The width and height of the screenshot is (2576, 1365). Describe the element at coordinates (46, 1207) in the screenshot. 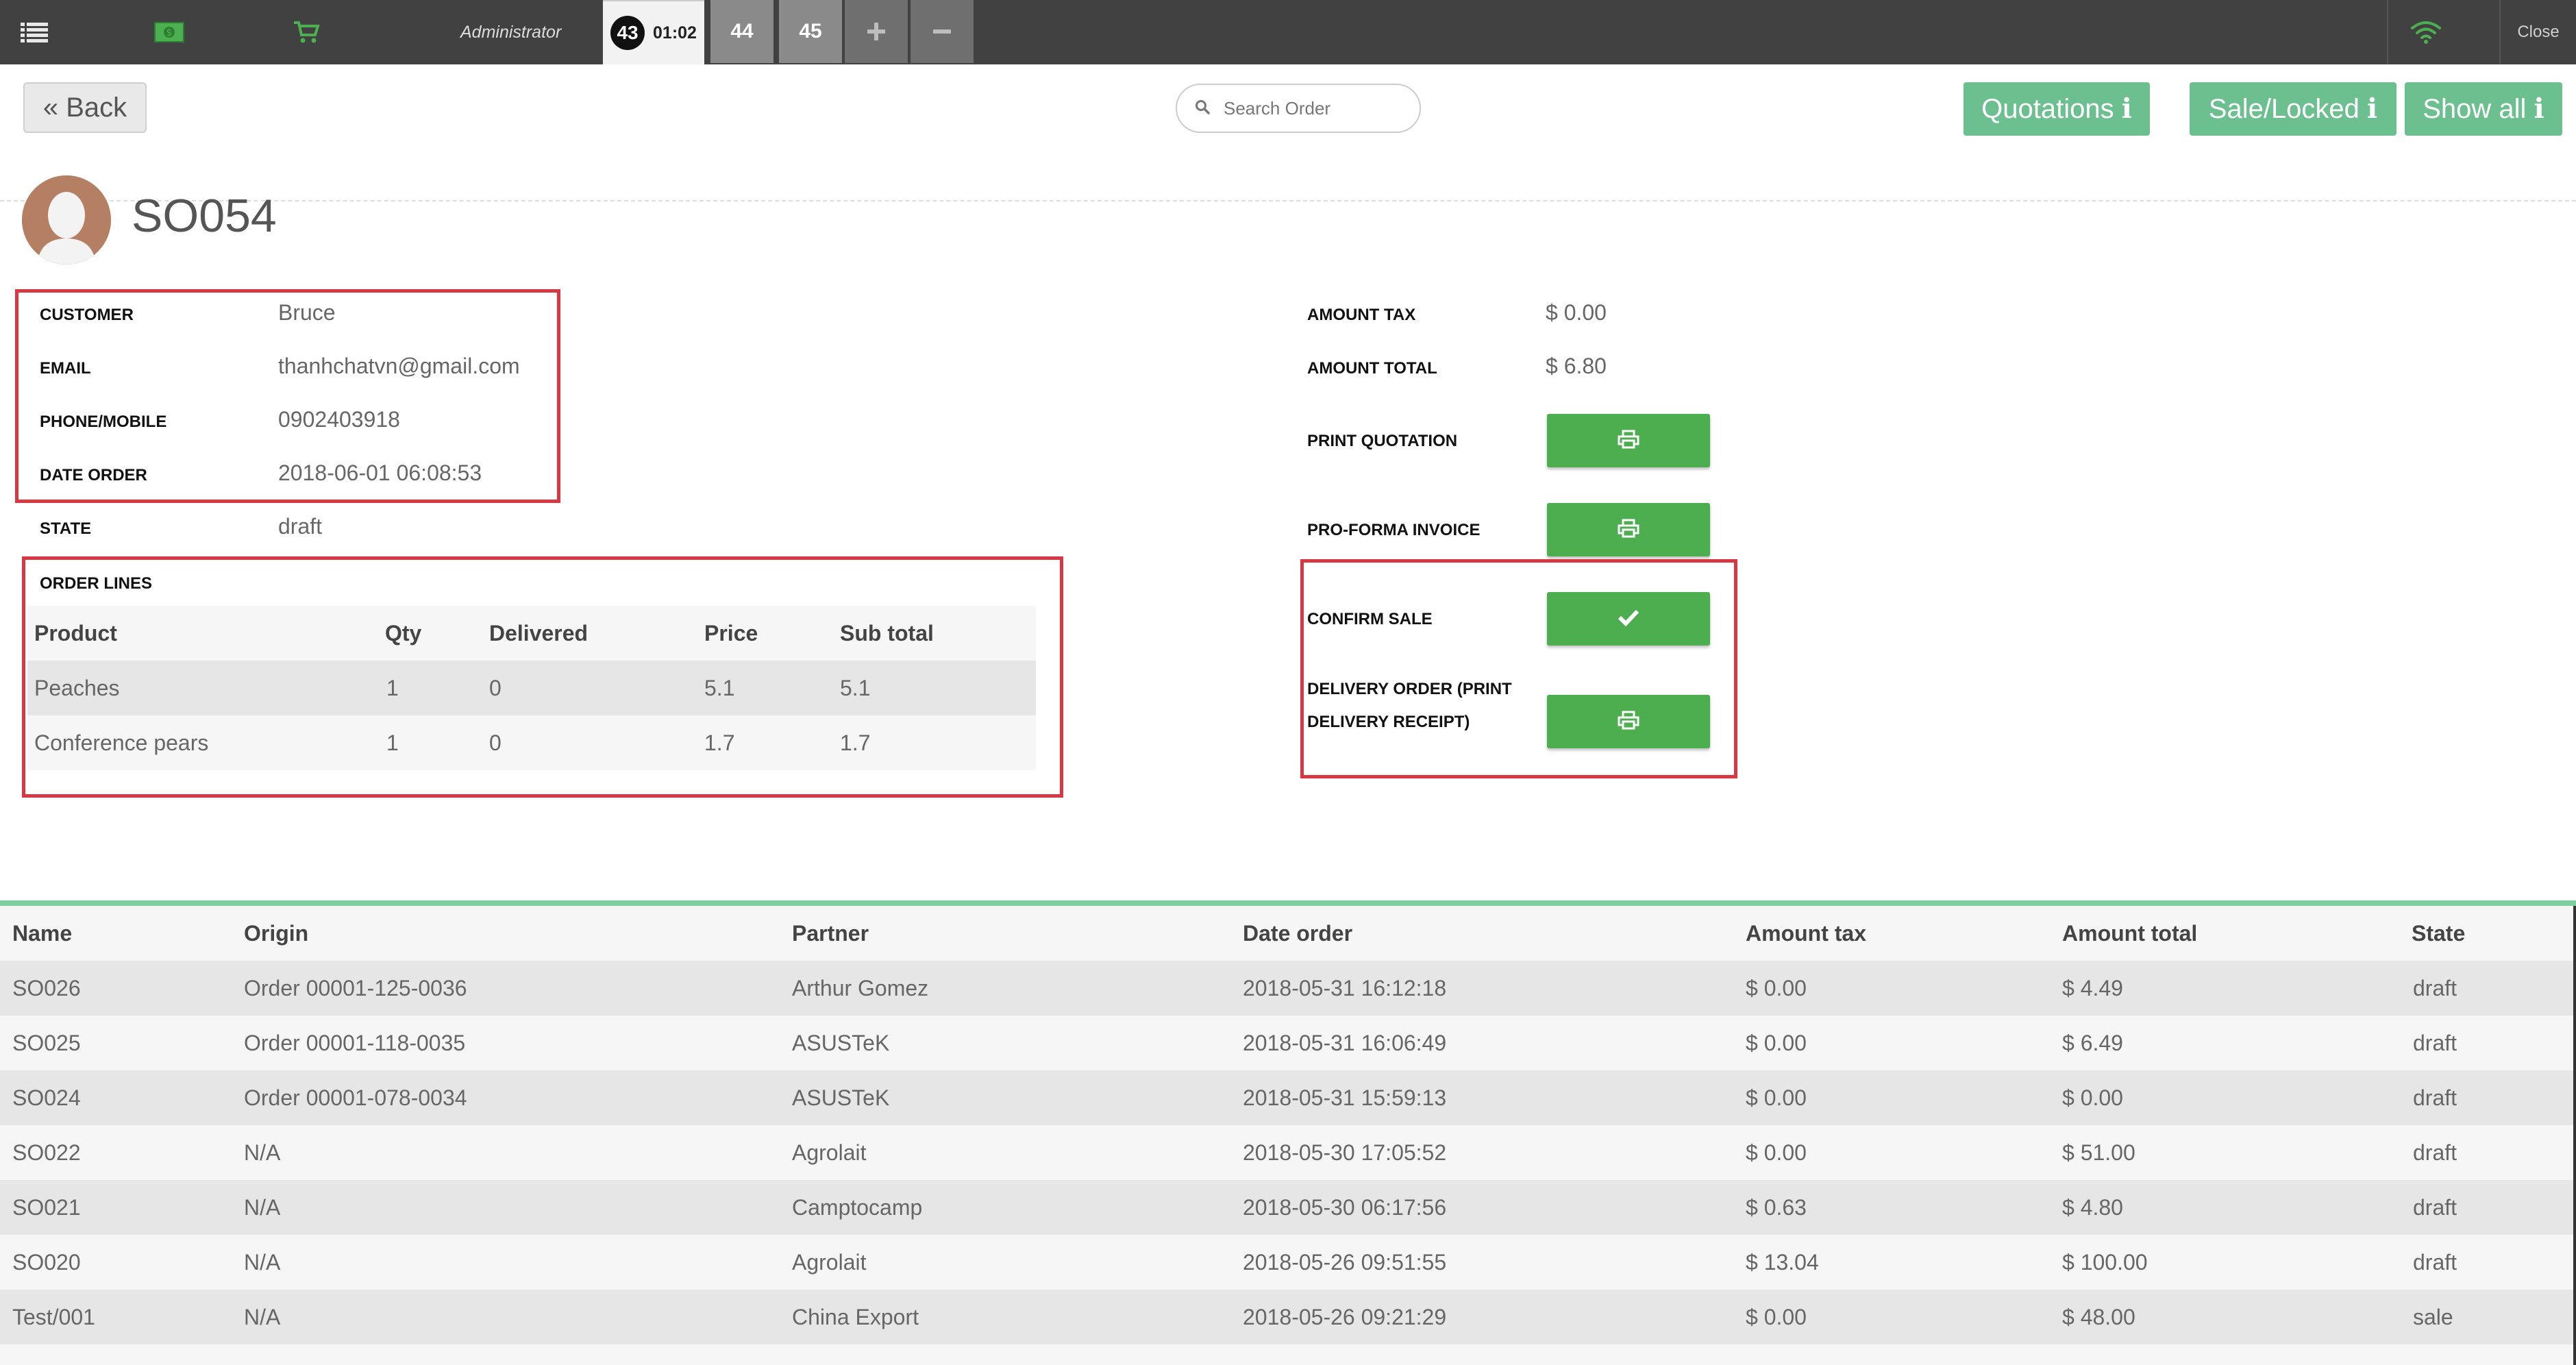

I see `name-cell: SO021` at that location.